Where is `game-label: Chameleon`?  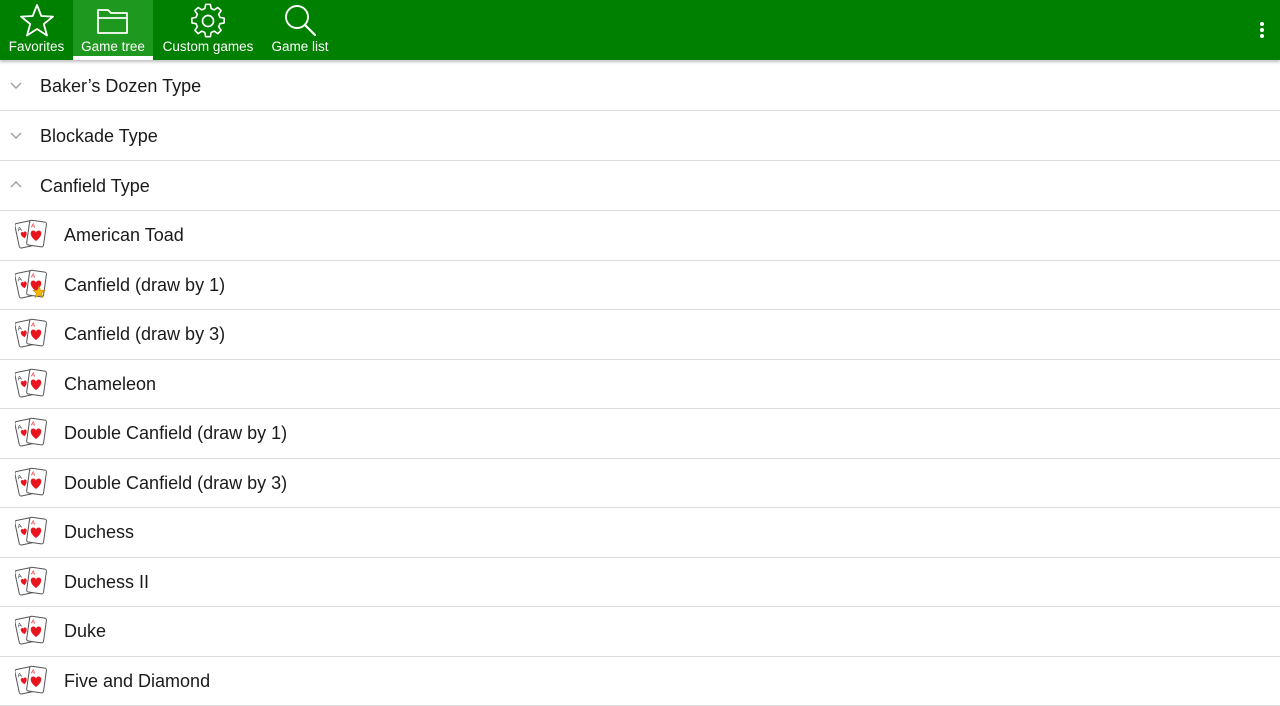 game-label: Chameleon is located at coordinates (110, 384).